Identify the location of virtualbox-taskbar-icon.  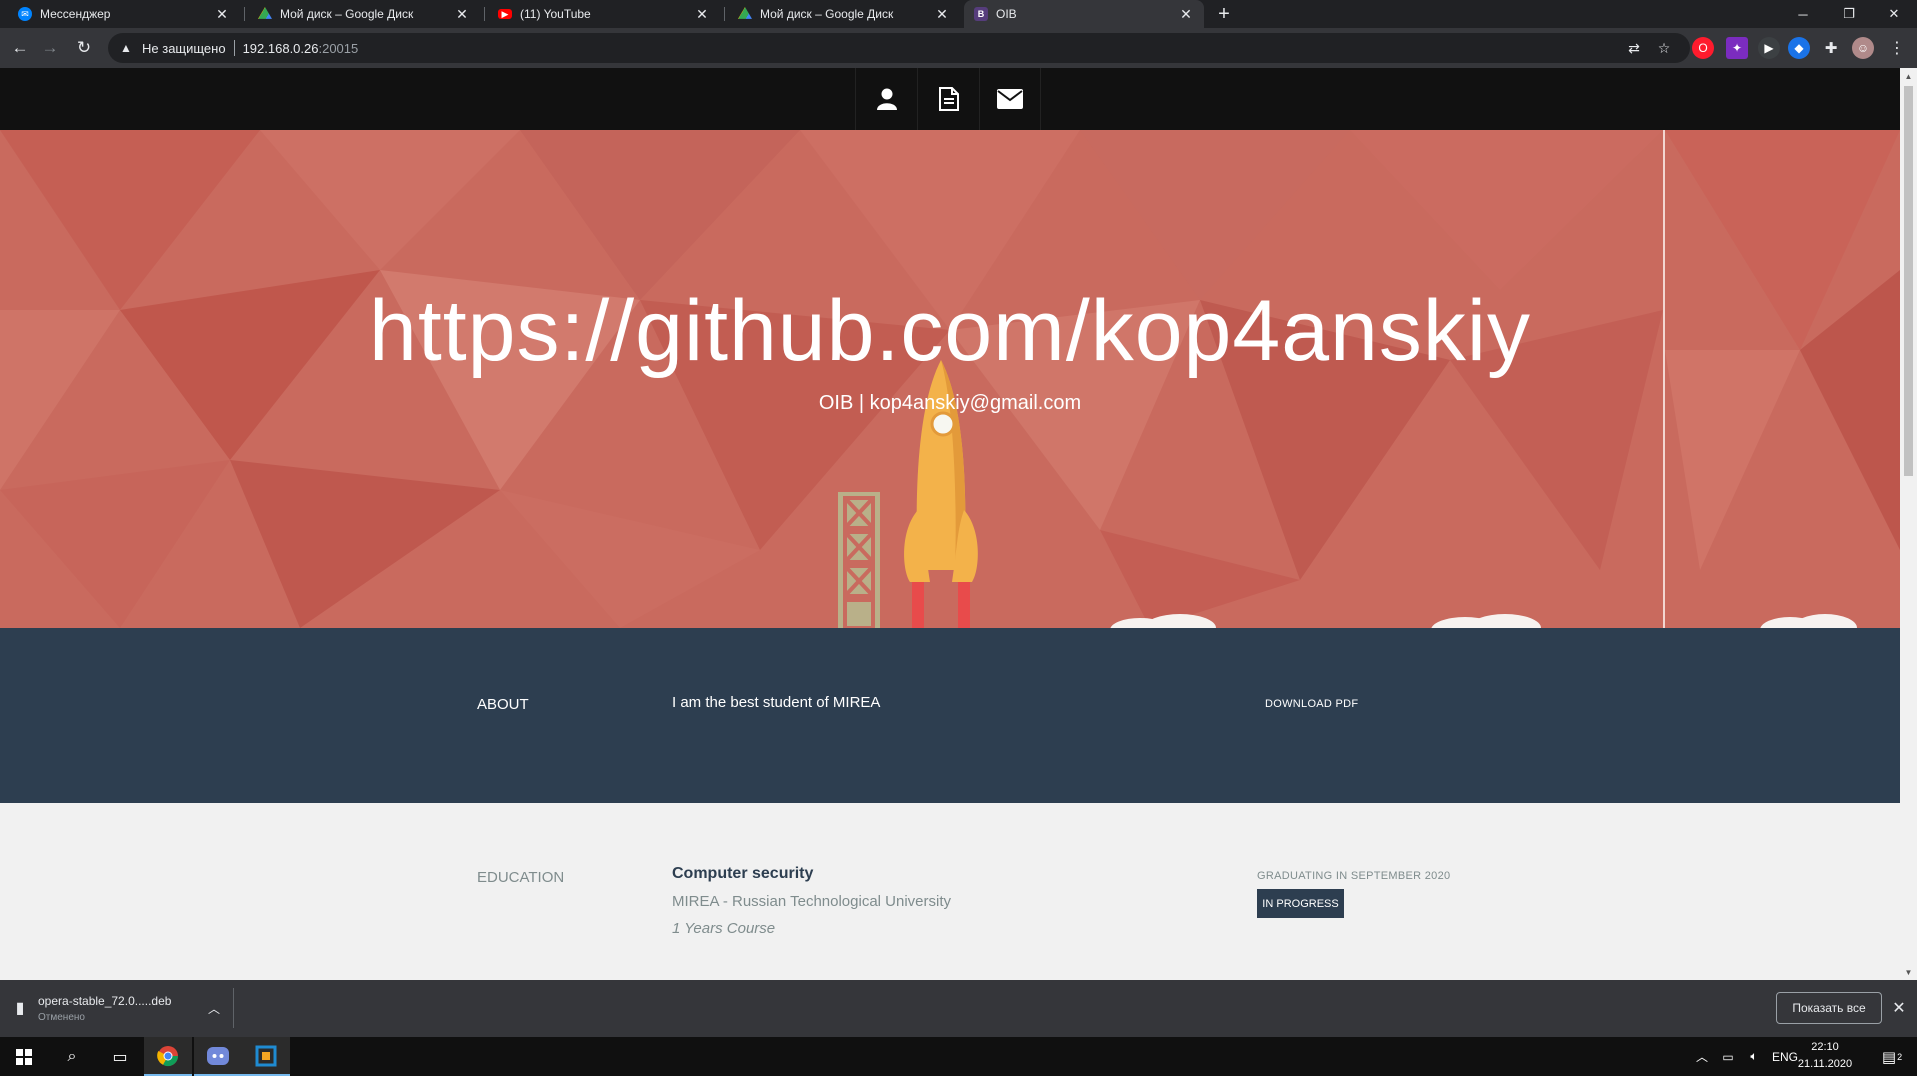
(266, 1056).